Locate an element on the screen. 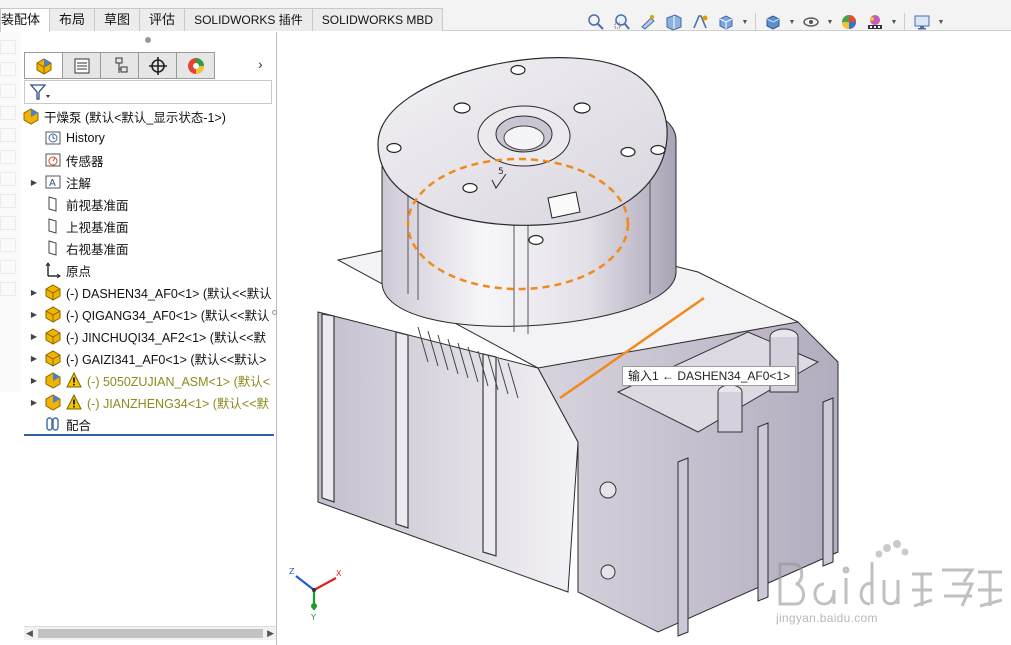 The image size is (1011, 645). section-view-icon is located at coordinates (674, 22).